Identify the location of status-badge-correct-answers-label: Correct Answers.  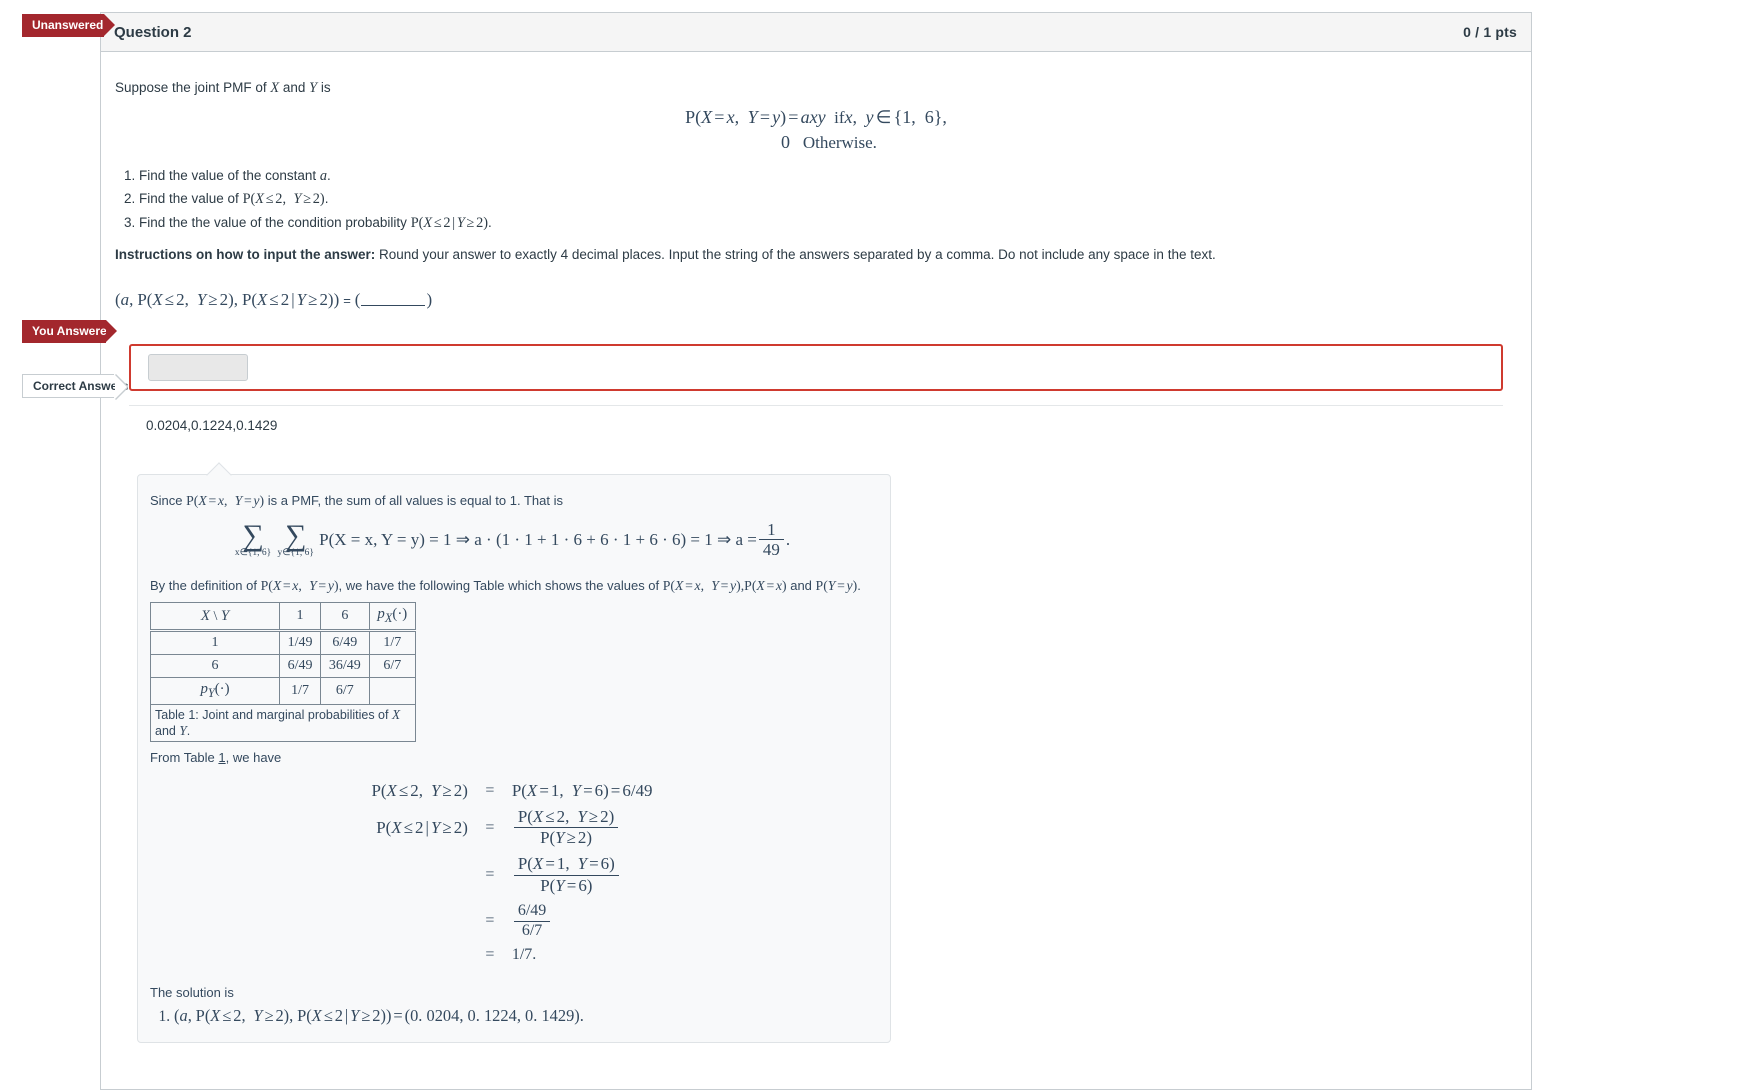
(81, 386).